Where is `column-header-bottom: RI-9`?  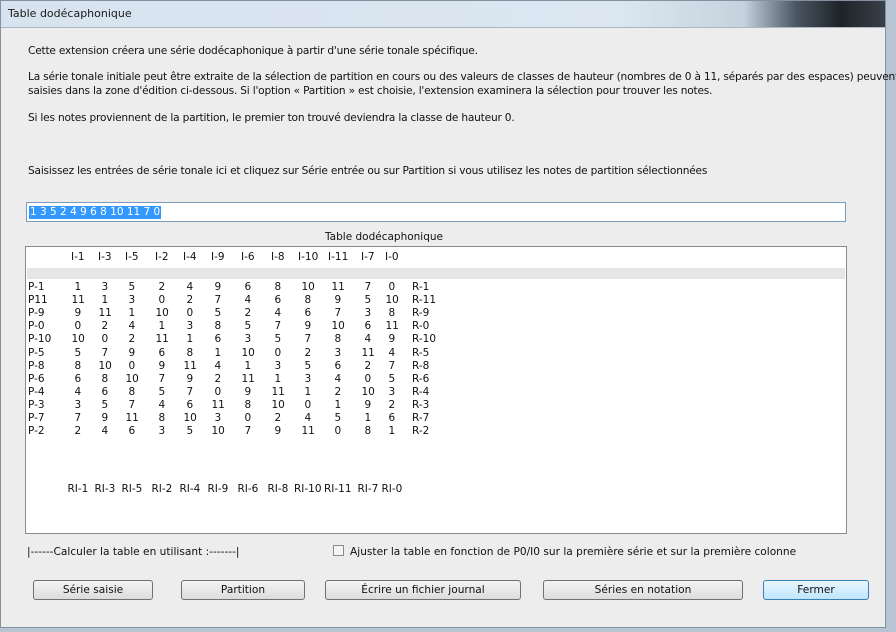 column-header-bottom: RI-9 is located at coordinates (218, 489).